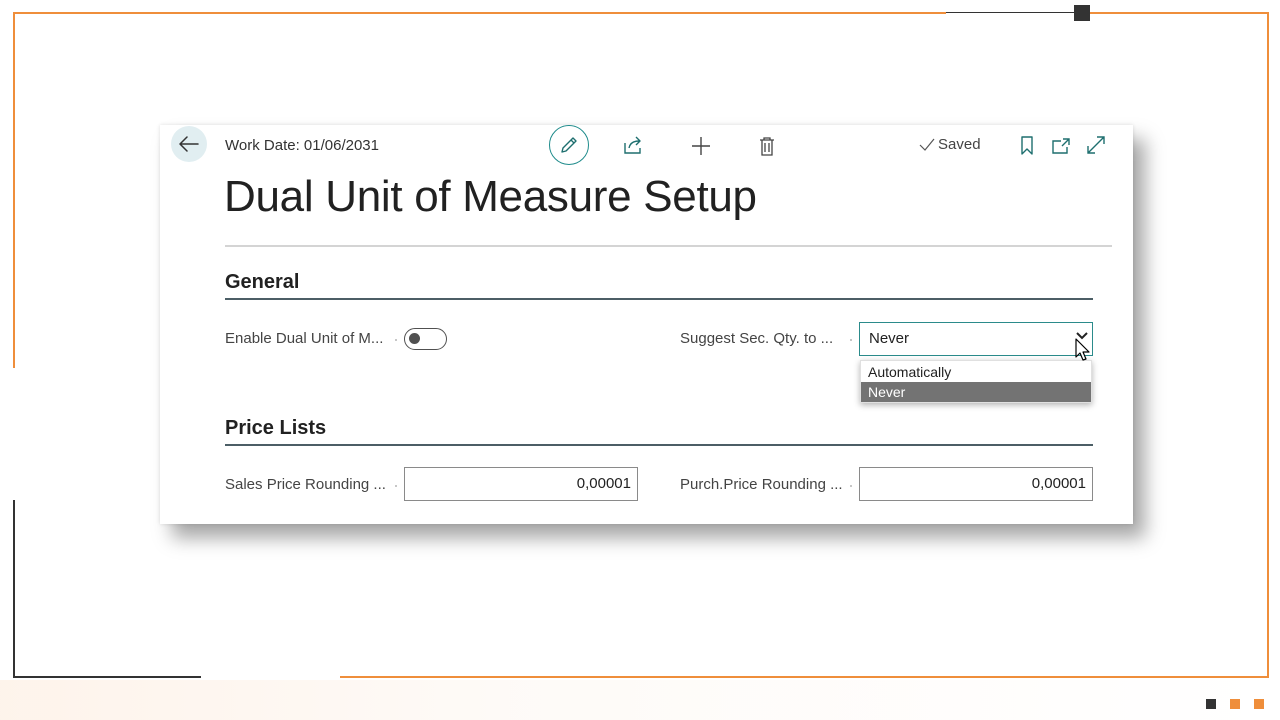 This screenshot has height=720, width=1280. Describe the element at coordinates (275, 428) in the screenshot. I see `section-price-lists-heading: Price Lists` at that location.